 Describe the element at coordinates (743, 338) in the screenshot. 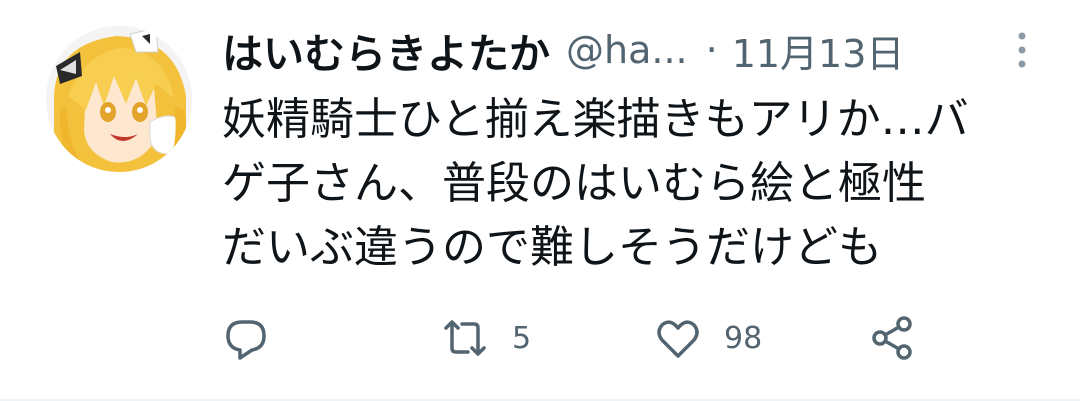

I see `like-count: 98` at that location.